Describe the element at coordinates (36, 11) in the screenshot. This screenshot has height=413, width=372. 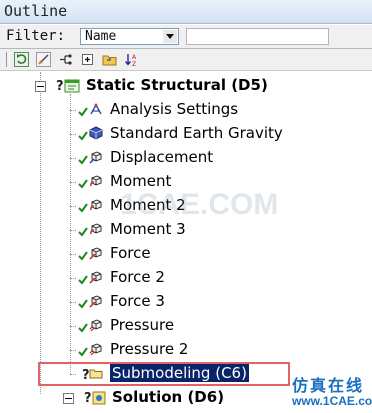
I see `panel-title: Outline` at that location.